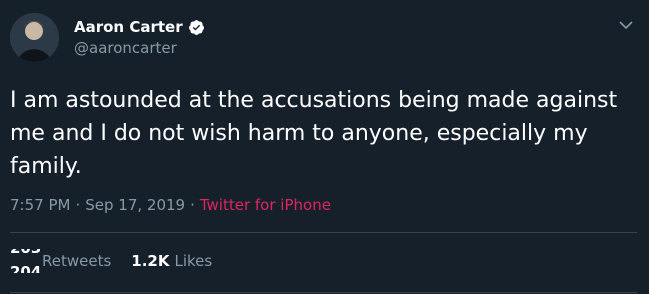 Image resolution: width=649 pixels, height=294 pixels. Describe the element at coordinates (25, 268) in the screenshot. I see `retweets-count-new: 204` at that location.